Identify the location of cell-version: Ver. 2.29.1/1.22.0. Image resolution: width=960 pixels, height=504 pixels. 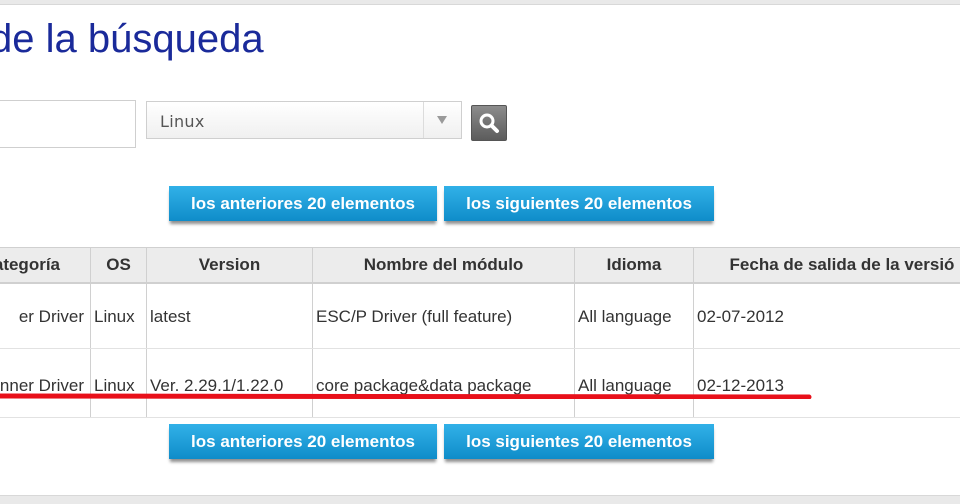
(229, 383).